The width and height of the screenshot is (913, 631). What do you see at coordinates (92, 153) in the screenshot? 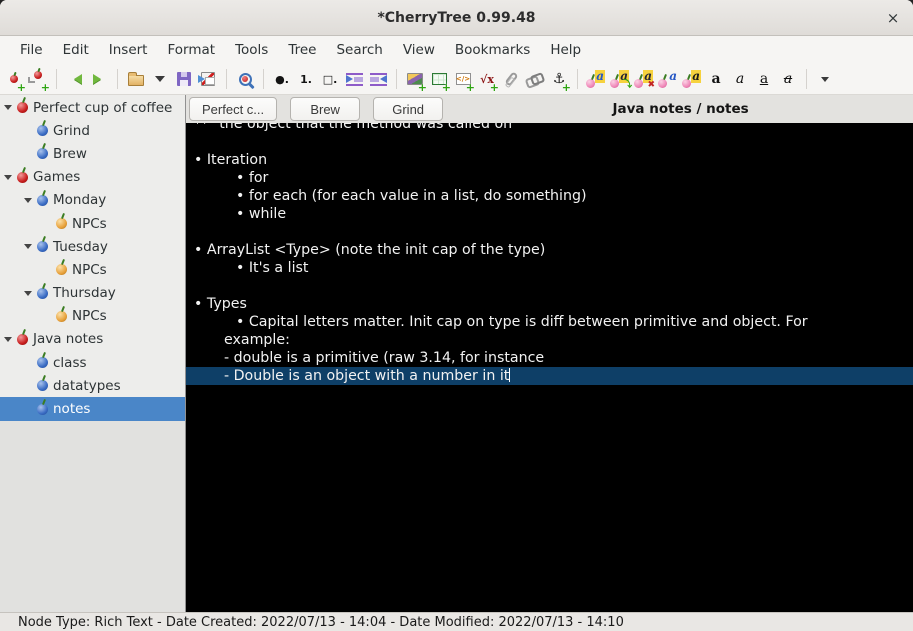
I see `tree-node-brew: Brew` at bounding box center [92, 153].